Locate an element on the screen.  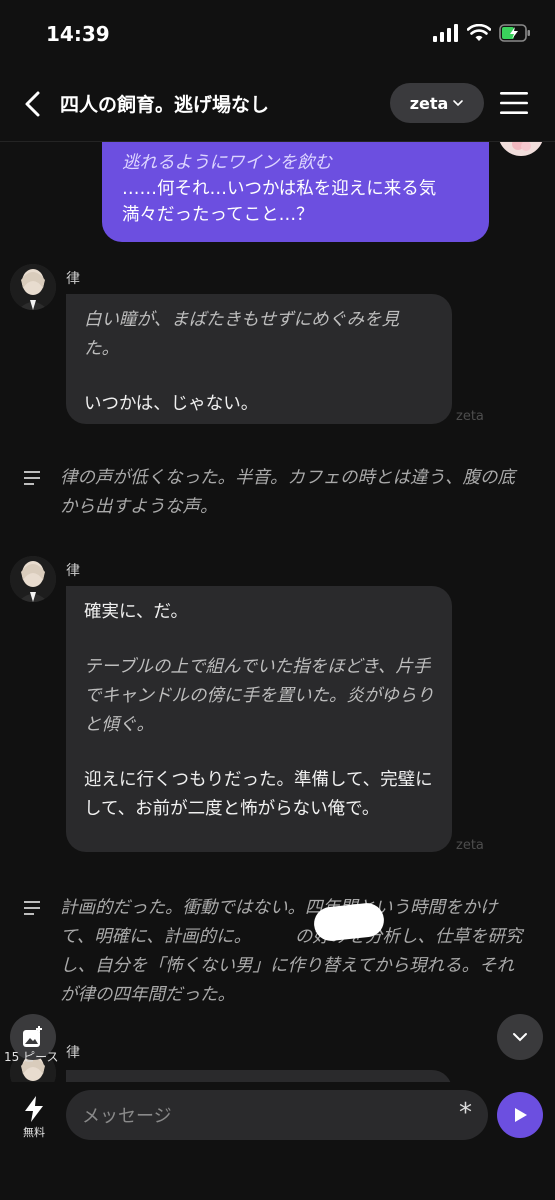
message-text: いつかは、じゃない。 is located at coordinates (171, 404).